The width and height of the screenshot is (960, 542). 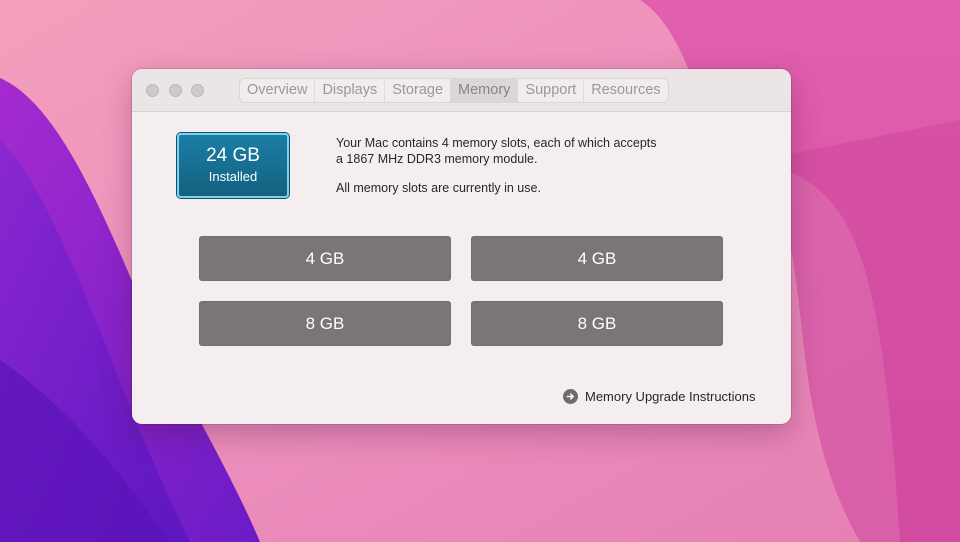 What do you see at coordinates (325, 258) in the screenshot?
I see `memory-slot-1: 4 GB` at bounding box center [325, 258].